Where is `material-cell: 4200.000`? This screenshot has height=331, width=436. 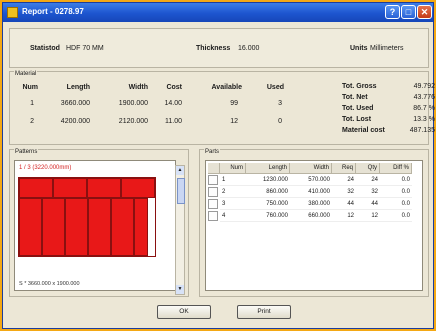
material-cell: 4200.000 is located at coordinates (75, 121).